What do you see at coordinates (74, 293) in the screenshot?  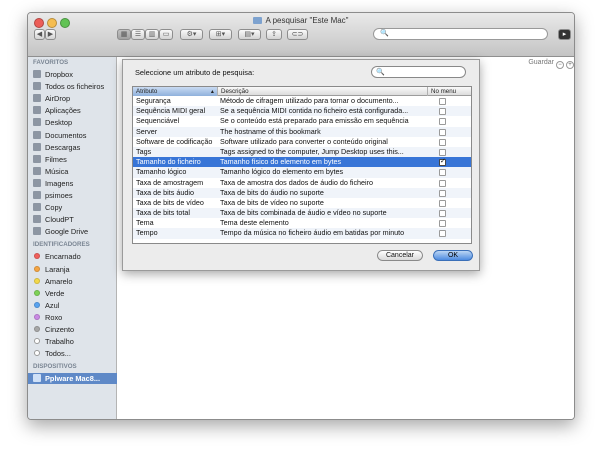 I see `sidebar-item-verde: Verde` at bounding box center [74, 293].